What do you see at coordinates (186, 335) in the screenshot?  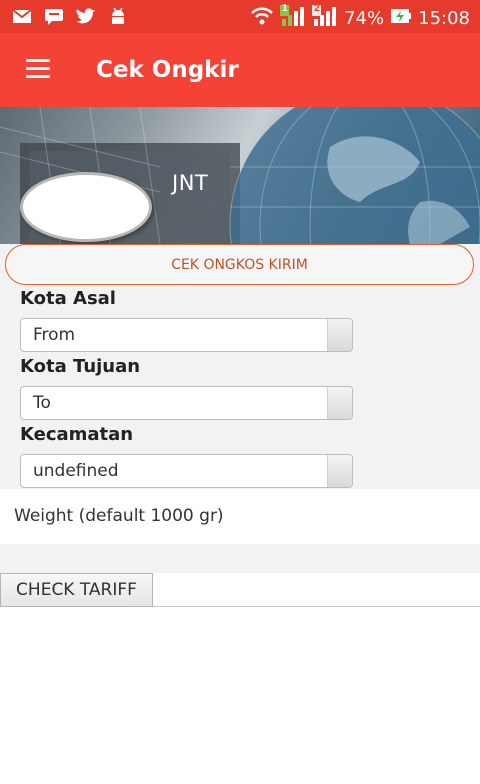 I see `origin-select: From` at bounding box center [186, 335].